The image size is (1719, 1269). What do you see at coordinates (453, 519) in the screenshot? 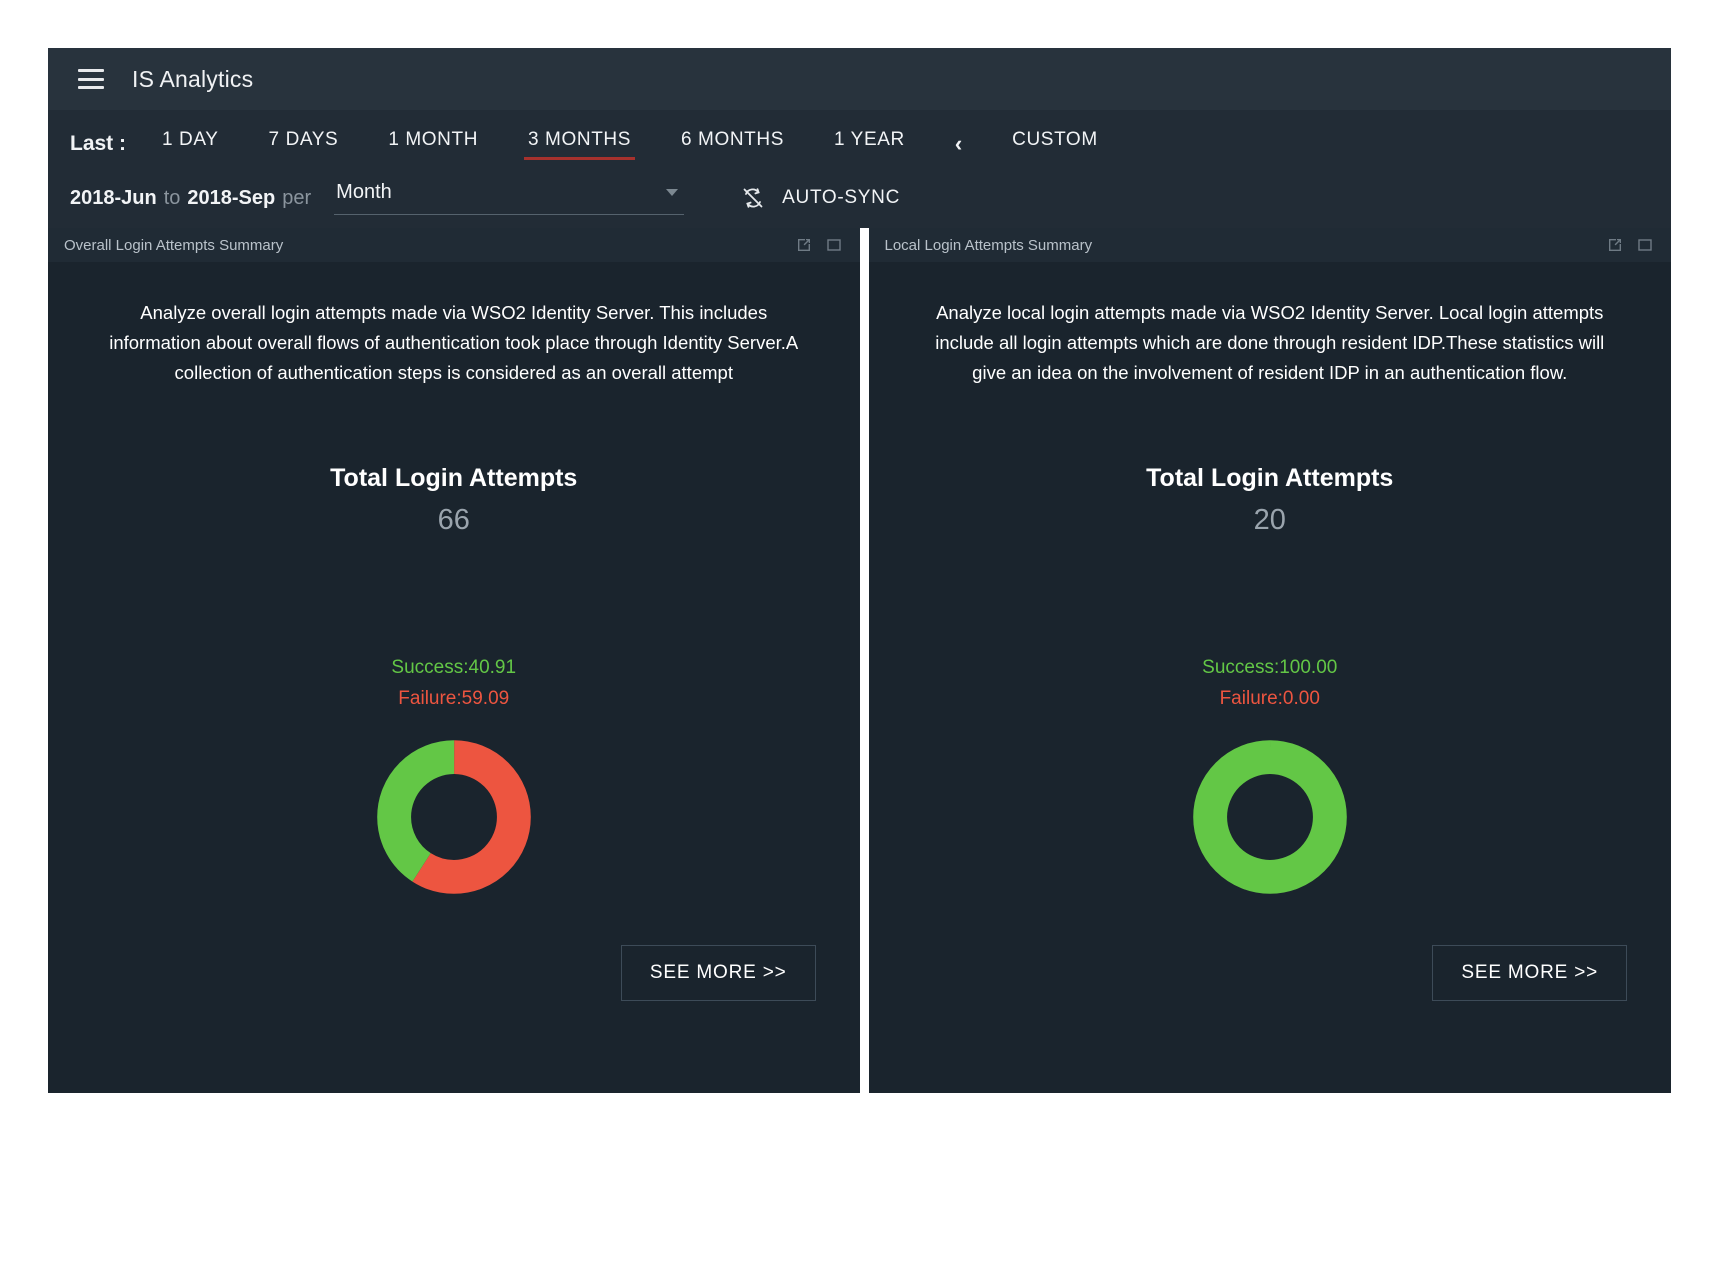
I see `metric-value: 66` at bounding box center [453, 519].